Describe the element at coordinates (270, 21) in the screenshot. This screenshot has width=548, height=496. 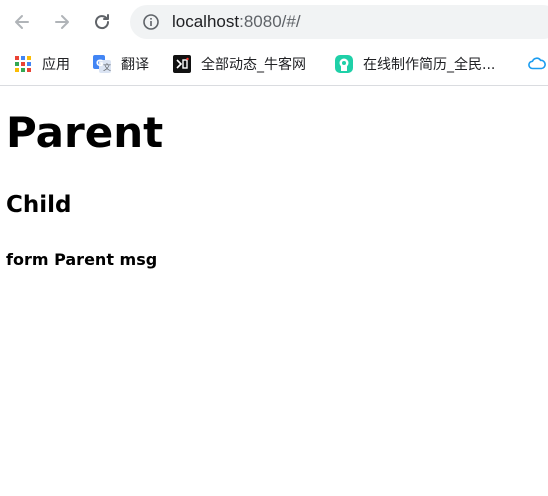
I see `url-path: :8080/#/` at that location.